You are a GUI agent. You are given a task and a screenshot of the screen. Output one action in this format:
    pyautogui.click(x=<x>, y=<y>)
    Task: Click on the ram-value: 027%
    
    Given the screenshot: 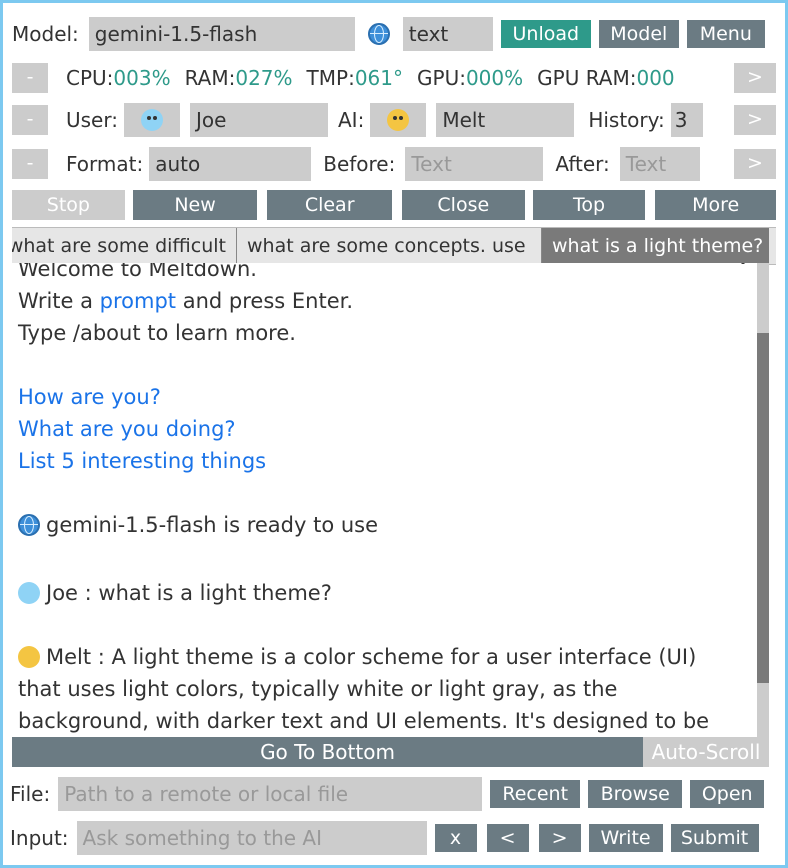 What is the action you would take?
    pyautogui.click(x=264, y=78)
    